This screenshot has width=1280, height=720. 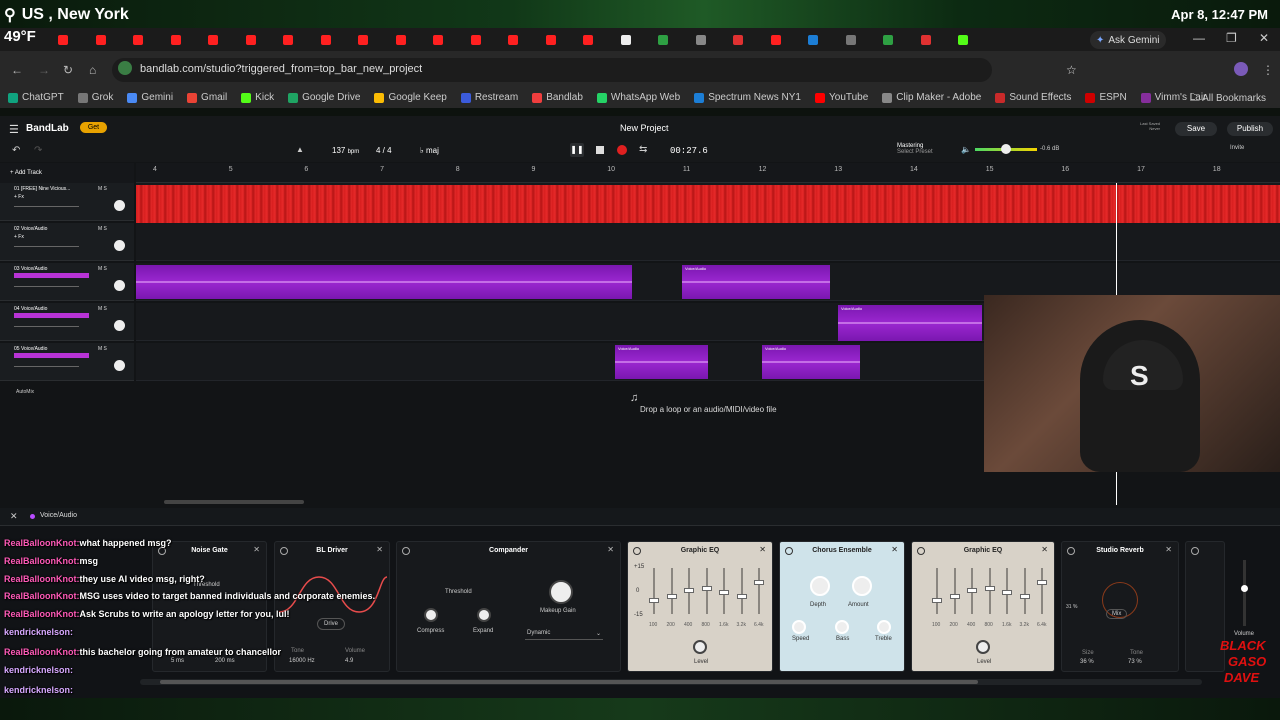 What do you see at coordinates (384, 150) in the screenshot?
I see `time-signature: 4 / 4` at bounding box center [384, 150].